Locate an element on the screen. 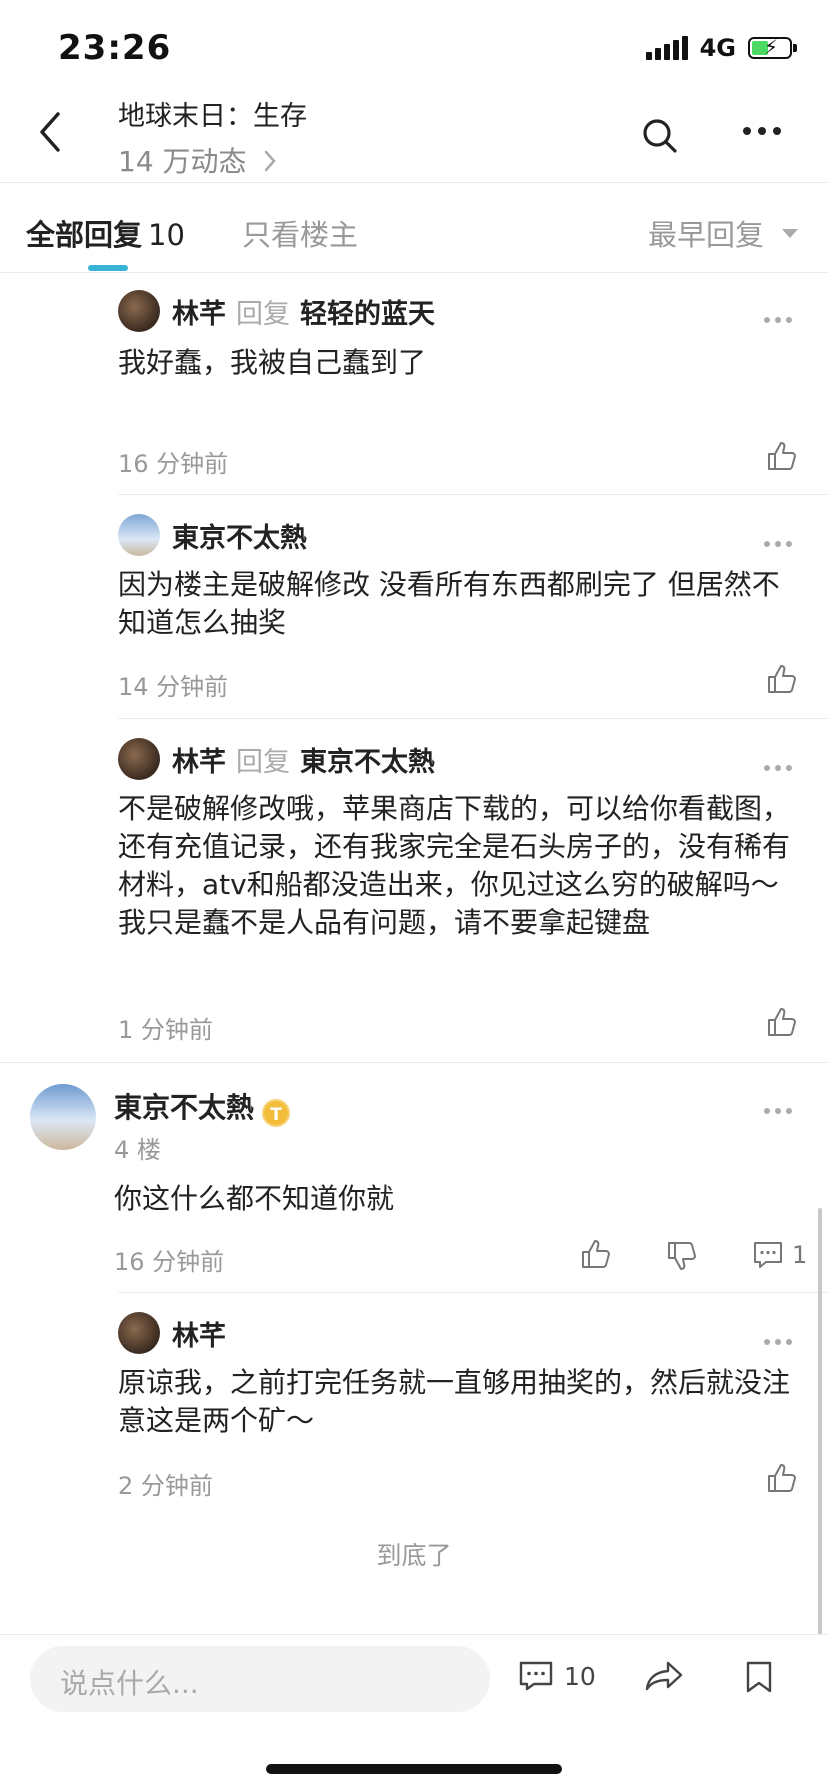 The image size is (828, 1792). header-divider is located at coordinates (414, 182).